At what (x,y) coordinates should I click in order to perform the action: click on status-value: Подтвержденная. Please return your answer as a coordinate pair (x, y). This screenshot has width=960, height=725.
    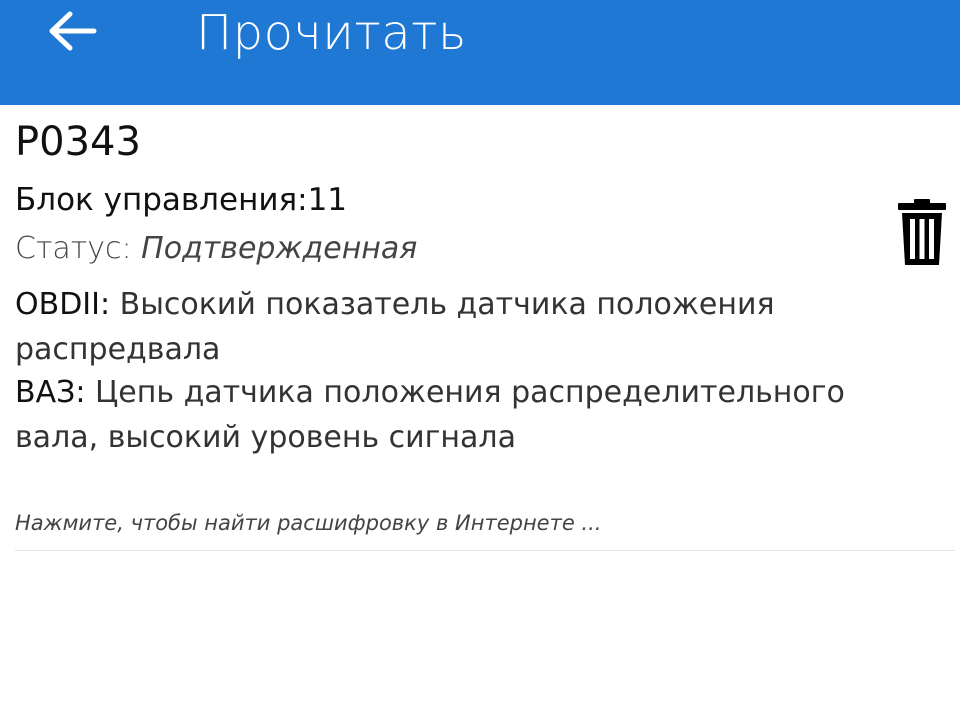
    Looking at the image, I should click on (279, 248).